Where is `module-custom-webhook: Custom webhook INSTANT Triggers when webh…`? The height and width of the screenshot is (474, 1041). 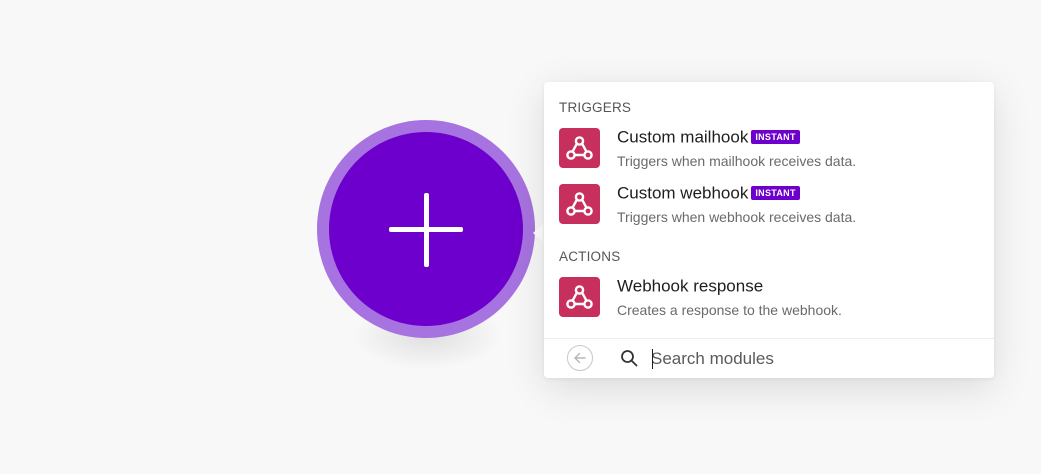 module-custom-webhook: Custom webhook INSTANT Triggers when webh… is located at coordinates (769, 207).